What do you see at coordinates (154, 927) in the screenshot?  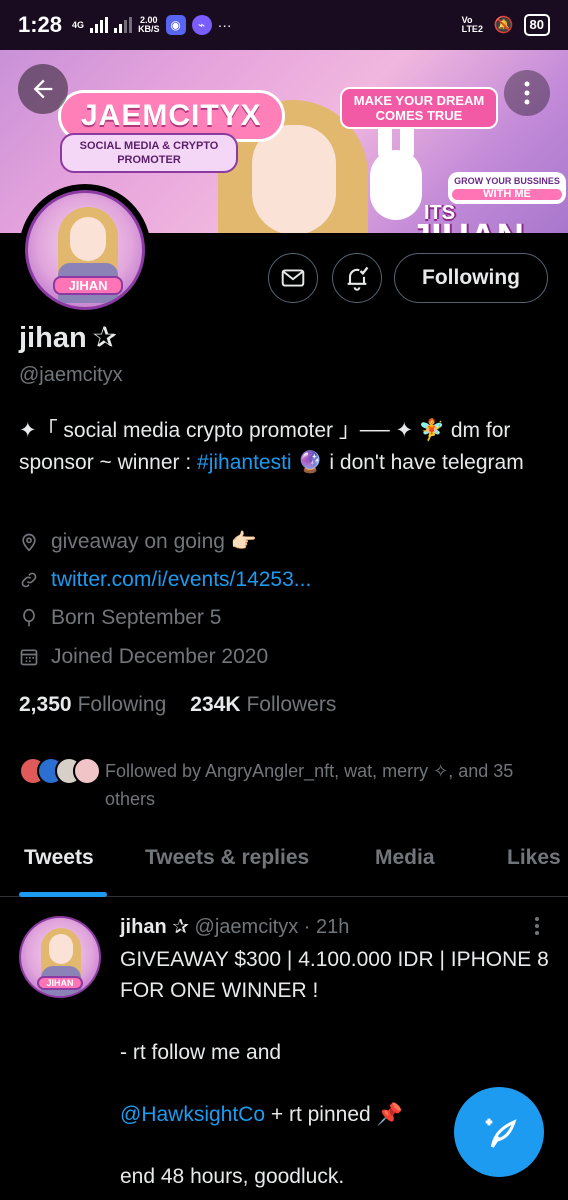 I see `tweet-author-name: jihan ✰` at bounding box center [154, 927].